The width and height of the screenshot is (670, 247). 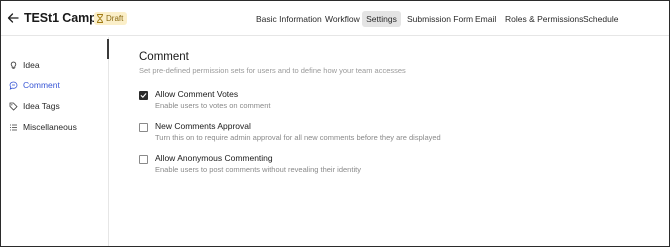 I want to click on tag-icon, so click(x=13, y=106).